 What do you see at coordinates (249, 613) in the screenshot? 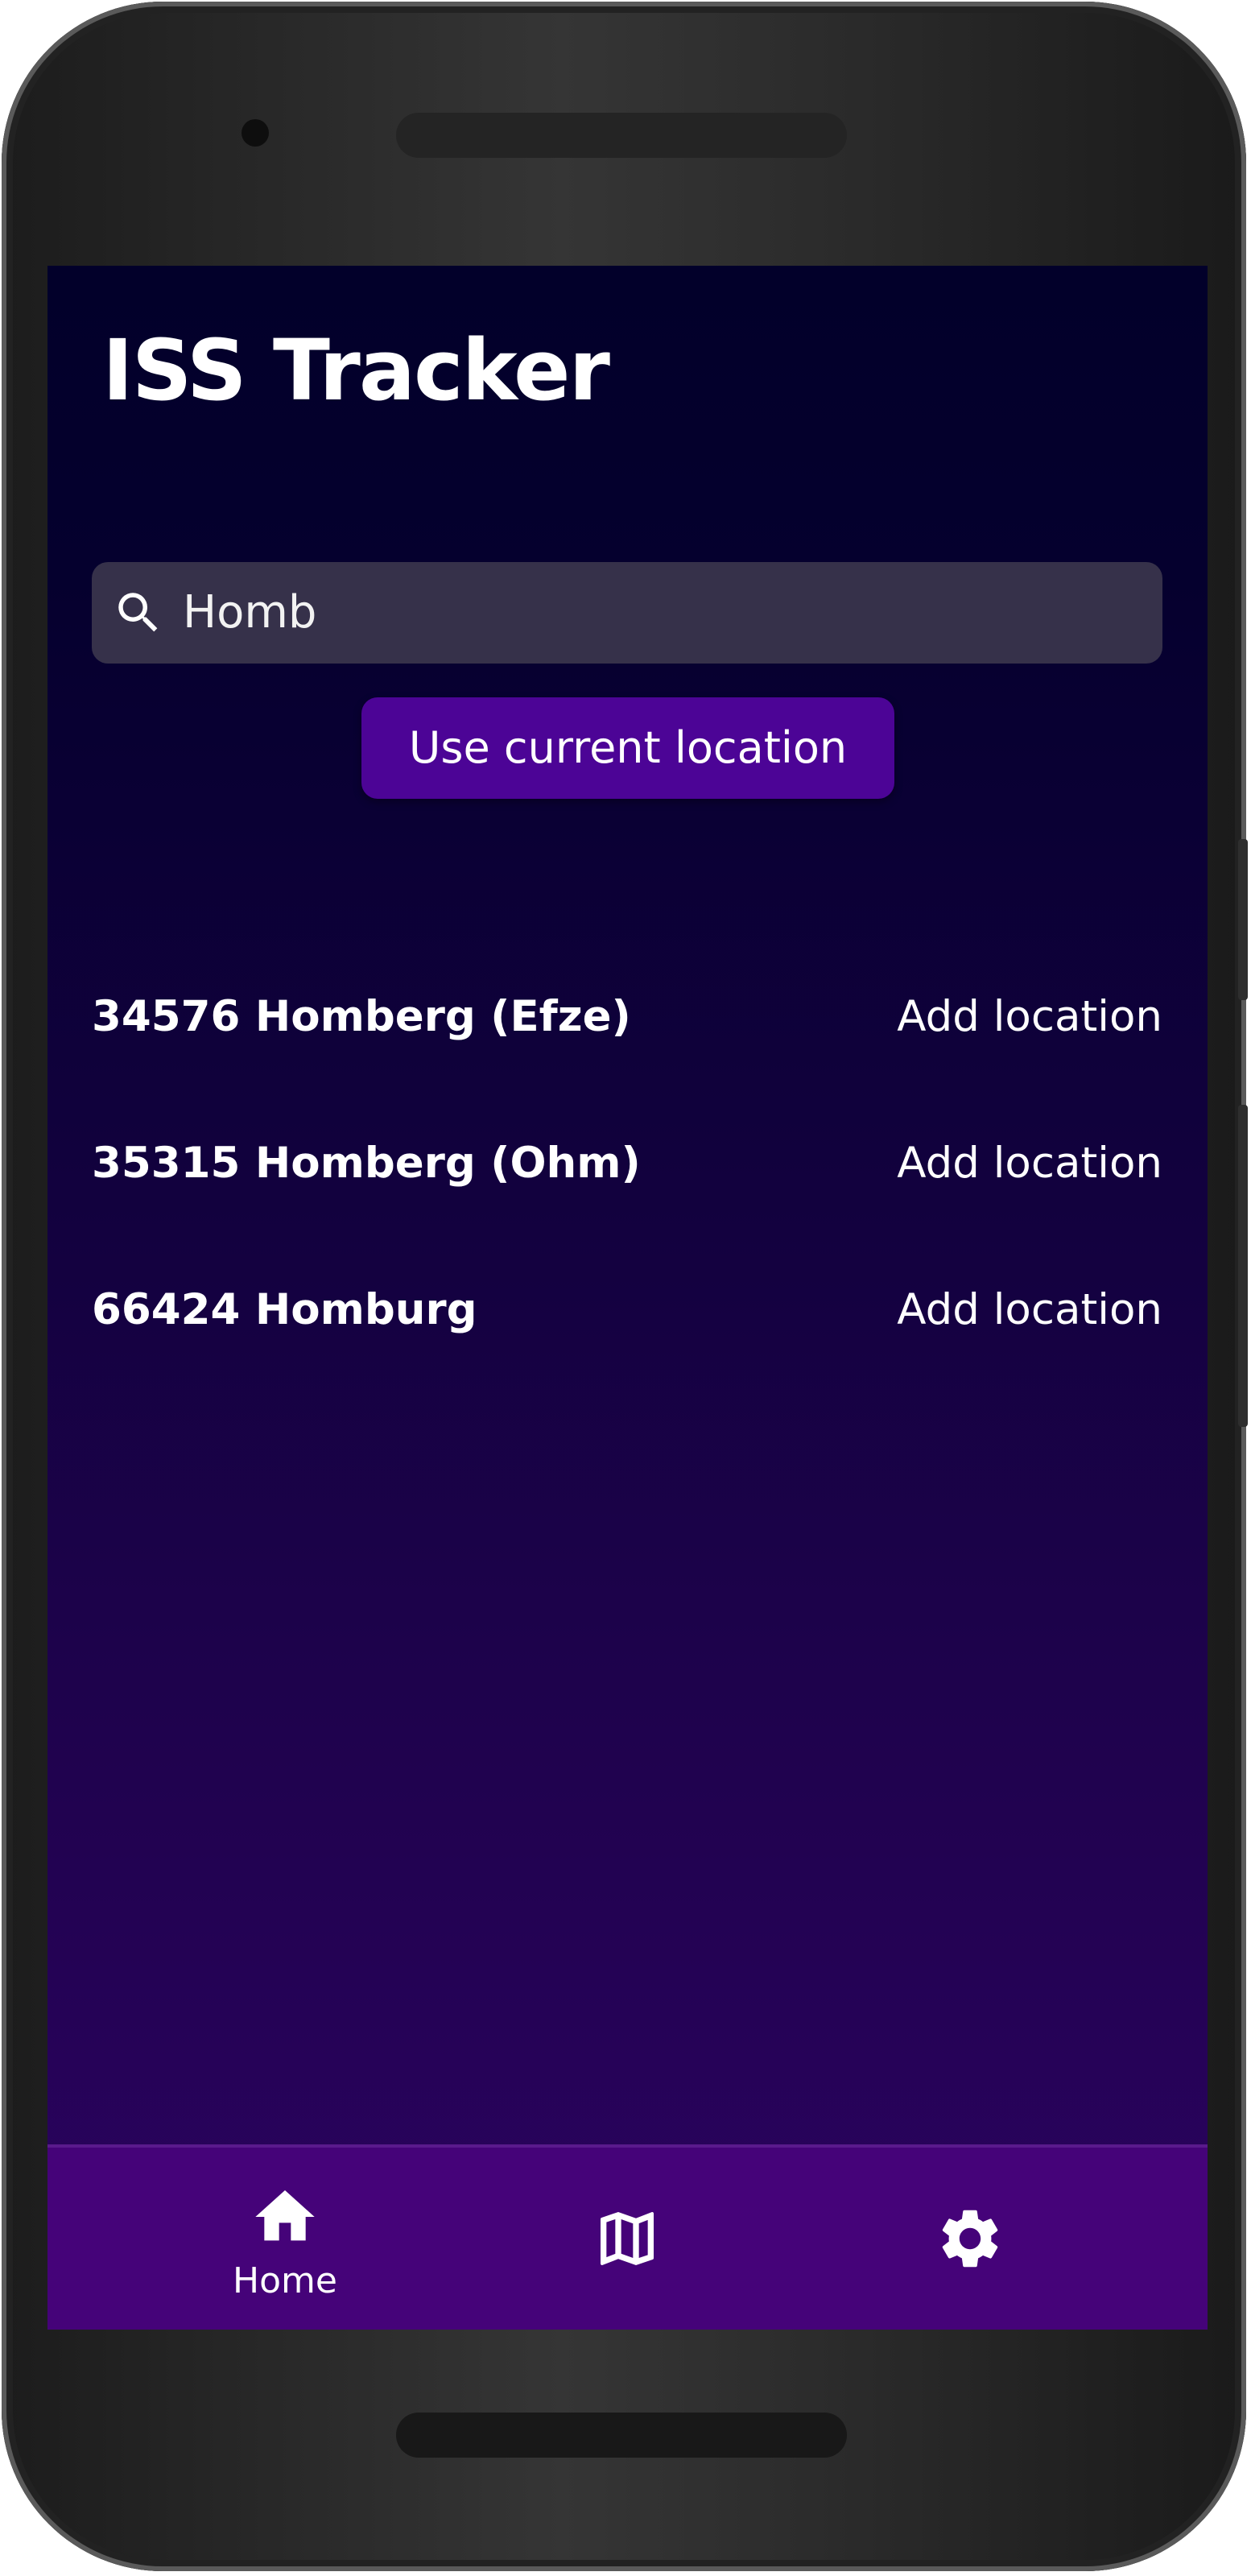
I see `search-value: Homb` at bounding box center [249, 613].